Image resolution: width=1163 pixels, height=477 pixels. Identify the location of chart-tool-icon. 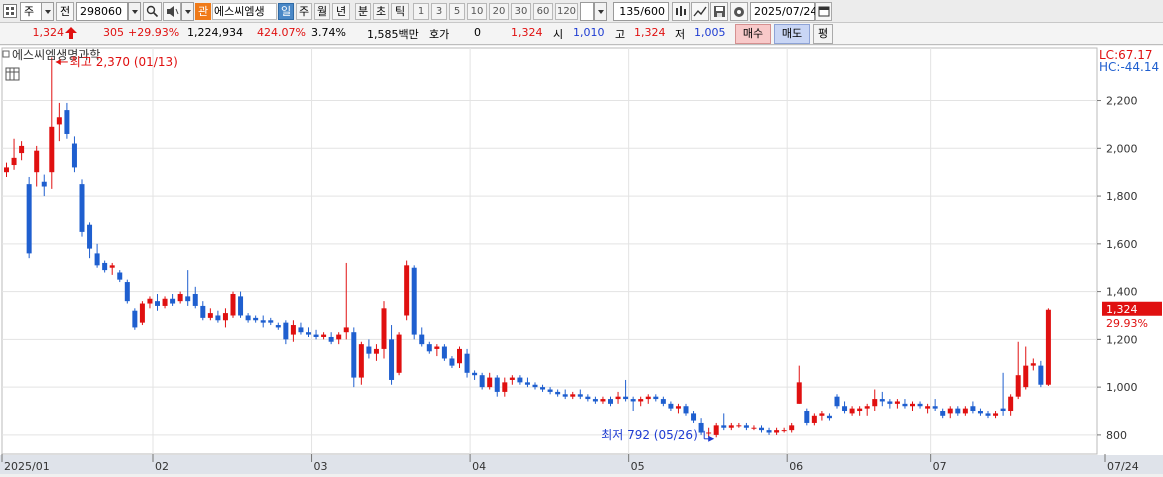
(681, 11).